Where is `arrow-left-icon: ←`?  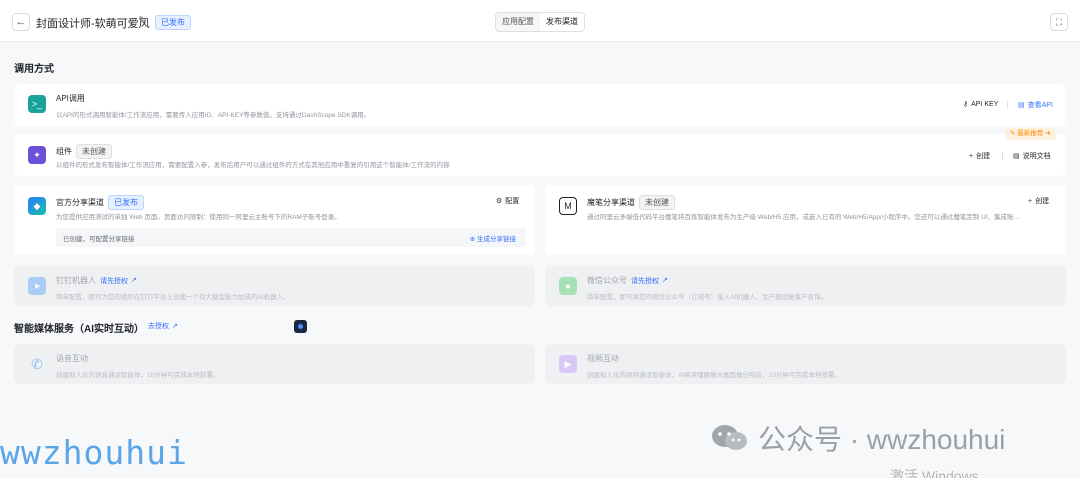 arrow-left-icon: ← is located at coordinates (21, 22).